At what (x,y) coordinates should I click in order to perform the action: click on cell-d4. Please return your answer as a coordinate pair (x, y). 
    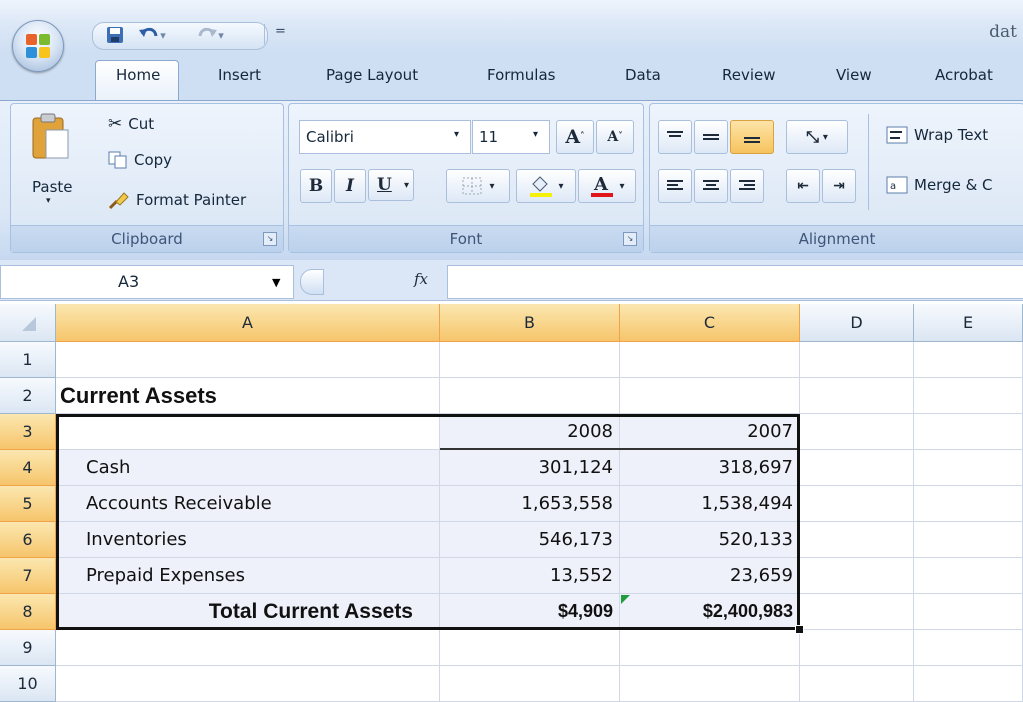
    Looking at the image, I should click on (857, 468).